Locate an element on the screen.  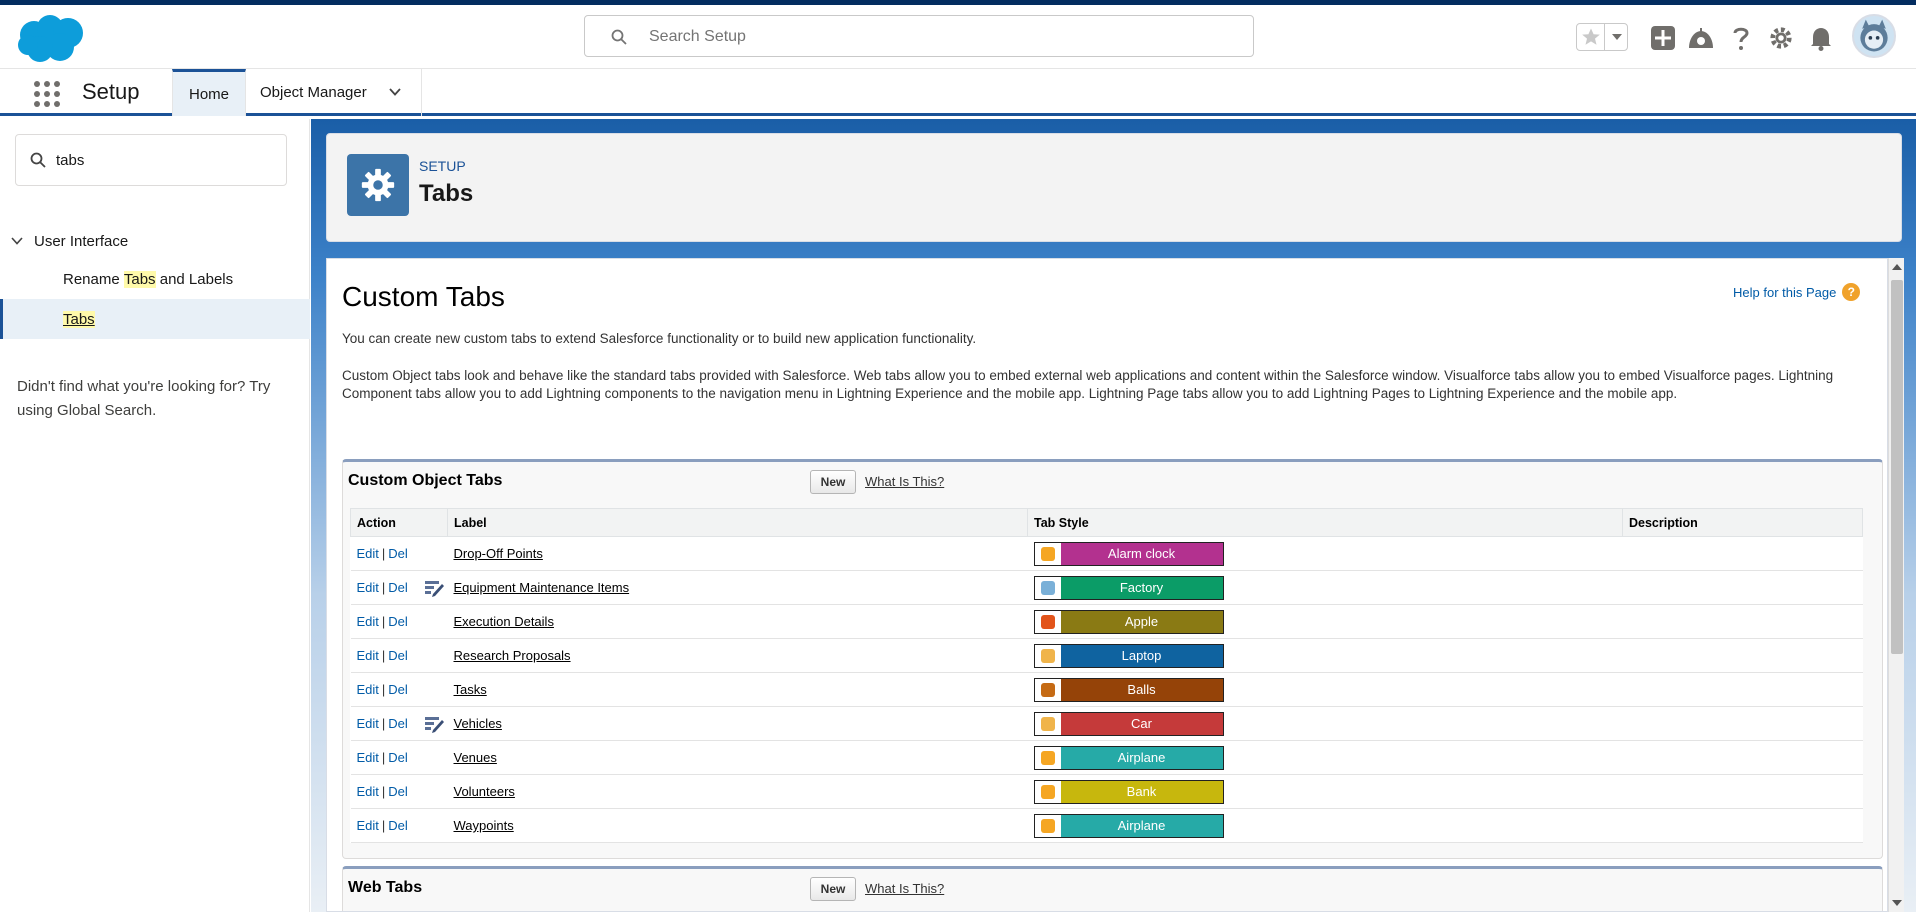
row-label-cell: Drop-Off Points is located at coordinates (737, 553).